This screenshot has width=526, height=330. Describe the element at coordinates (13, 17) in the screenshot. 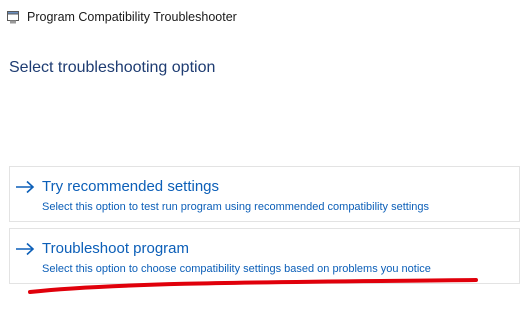

I see `troubleshooter-app-icon` at that location.